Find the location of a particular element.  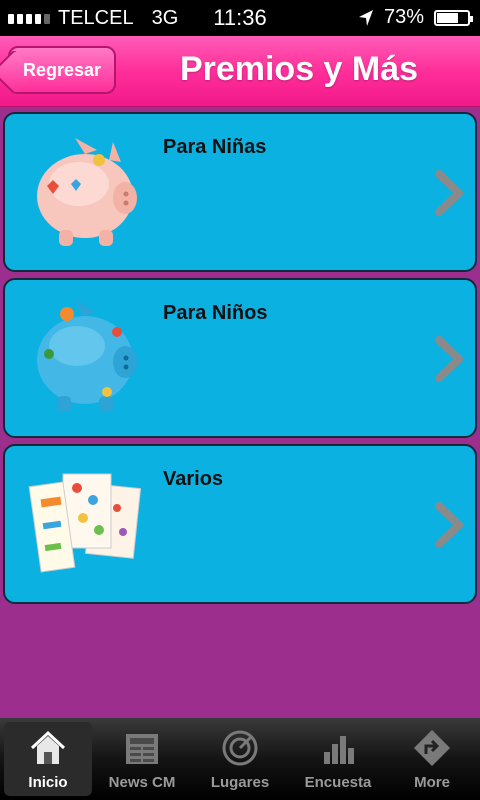

blue-piggy-bank-image is located at coordinates (87, 356).